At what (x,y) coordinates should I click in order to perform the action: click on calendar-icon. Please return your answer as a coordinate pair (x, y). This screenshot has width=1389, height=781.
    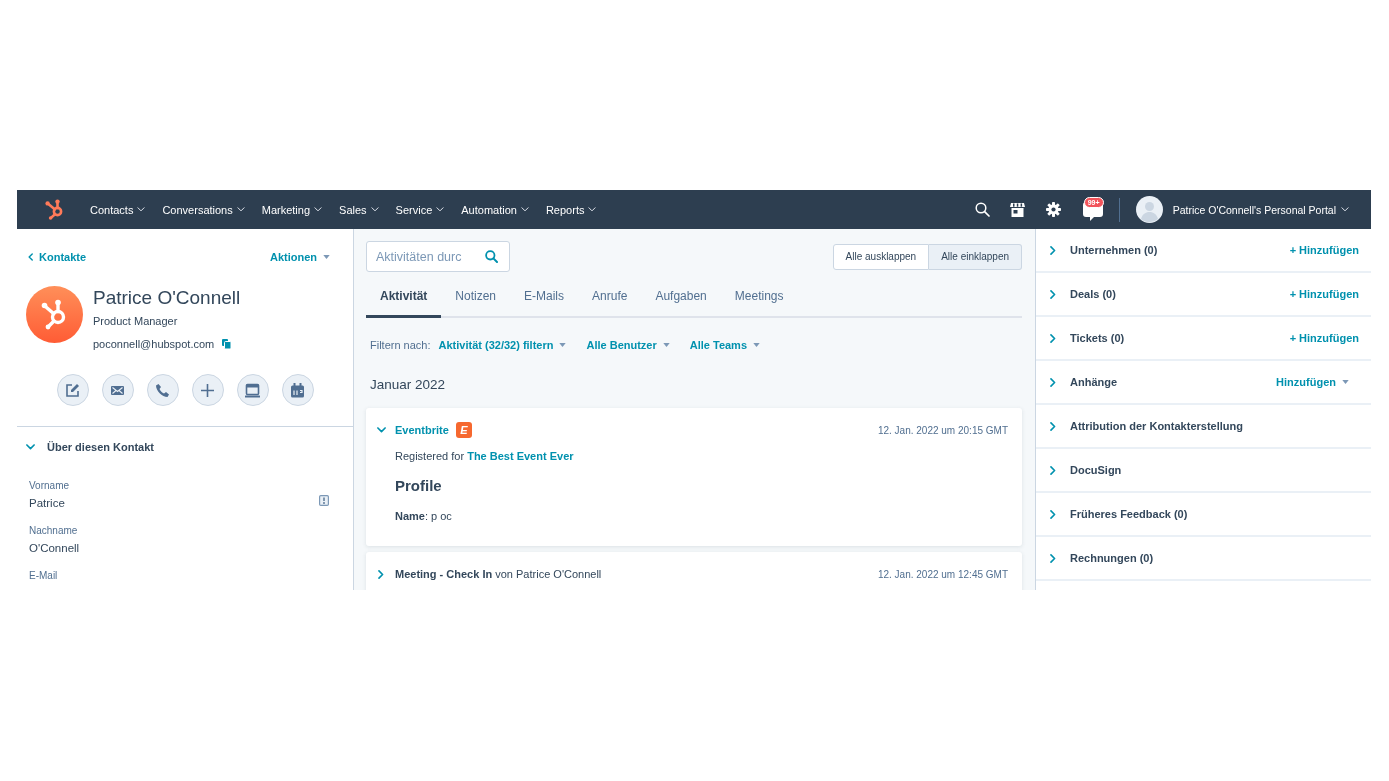
    Looking at the image, I should click on (297, 390).